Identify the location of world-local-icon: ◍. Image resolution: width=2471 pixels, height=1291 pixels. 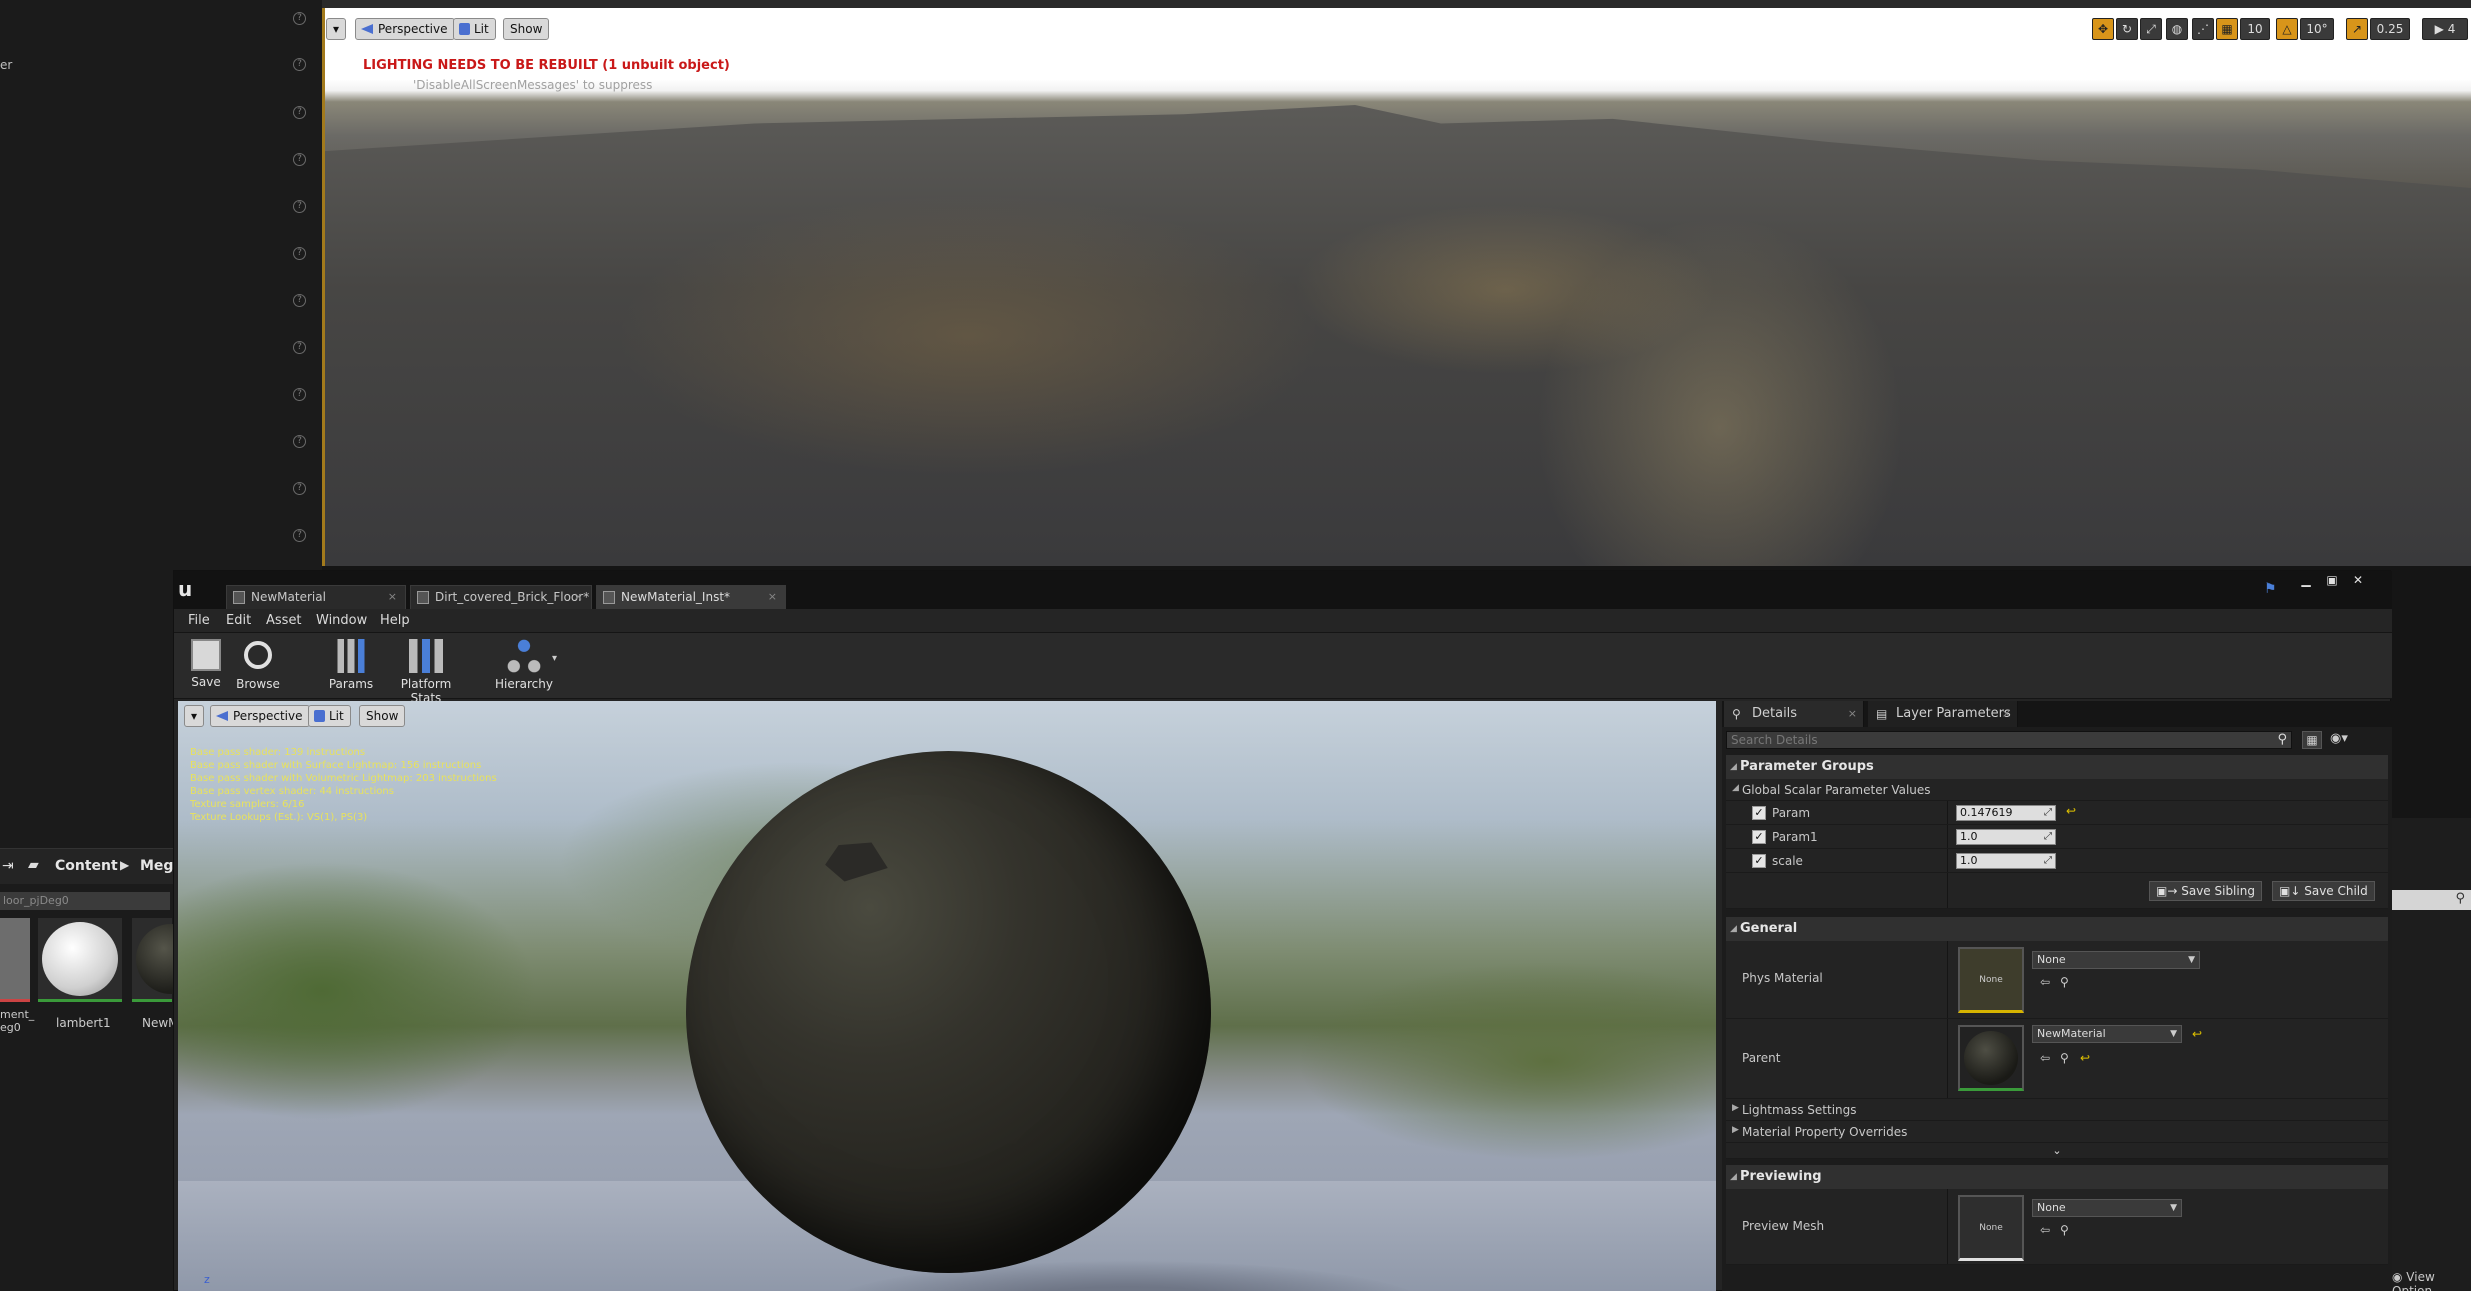
(2177, 29).